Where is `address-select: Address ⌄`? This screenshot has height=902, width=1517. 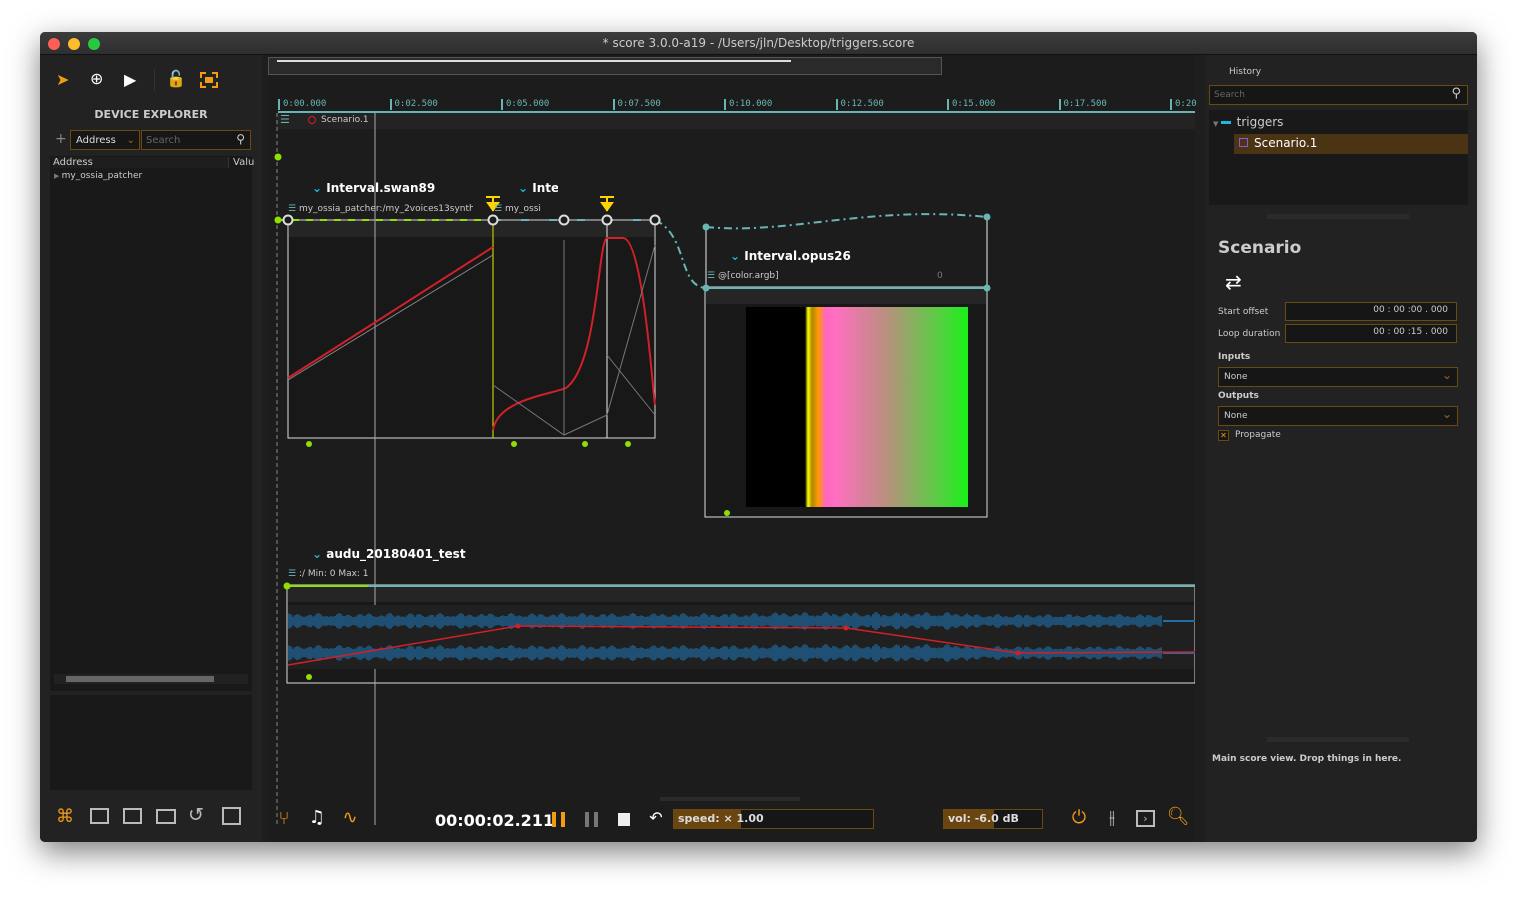 address-select: Address ⌄ is located at coordinates (105, 140).